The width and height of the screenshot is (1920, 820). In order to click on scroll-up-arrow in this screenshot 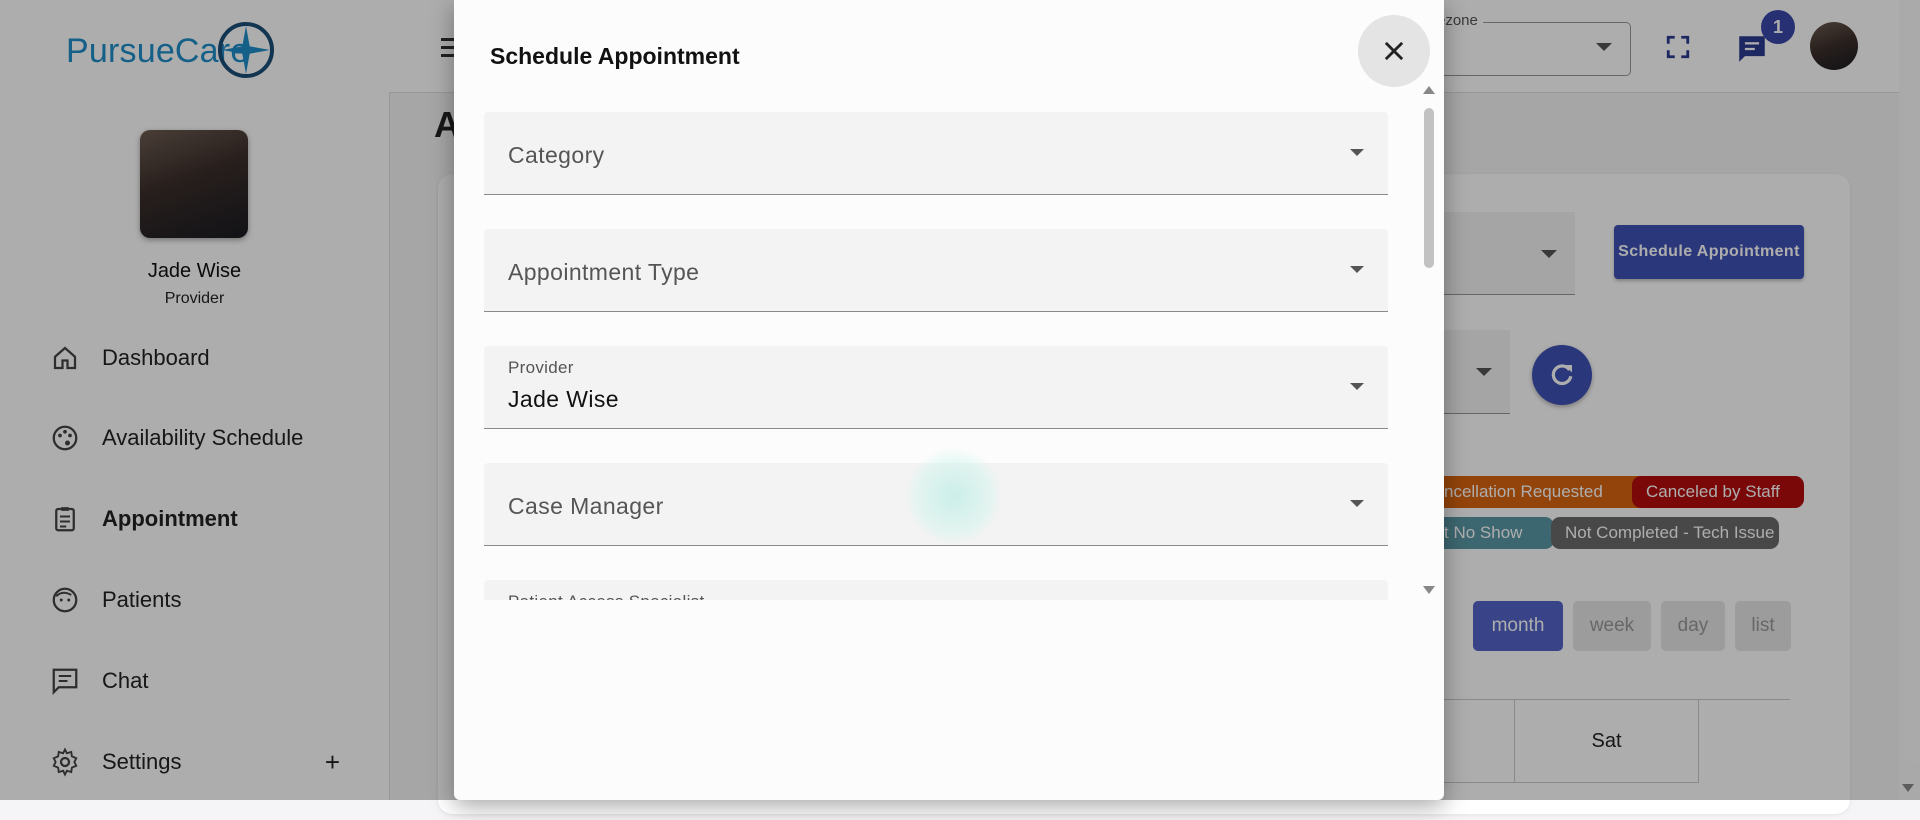, I will do `click(1429, 90)`.